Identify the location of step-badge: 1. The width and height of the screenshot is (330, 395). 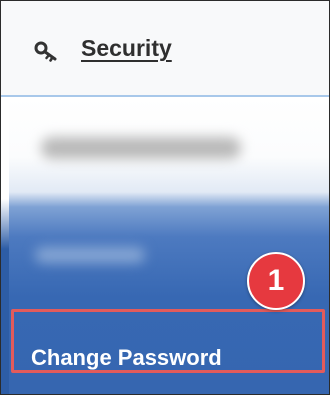
(276, 281).